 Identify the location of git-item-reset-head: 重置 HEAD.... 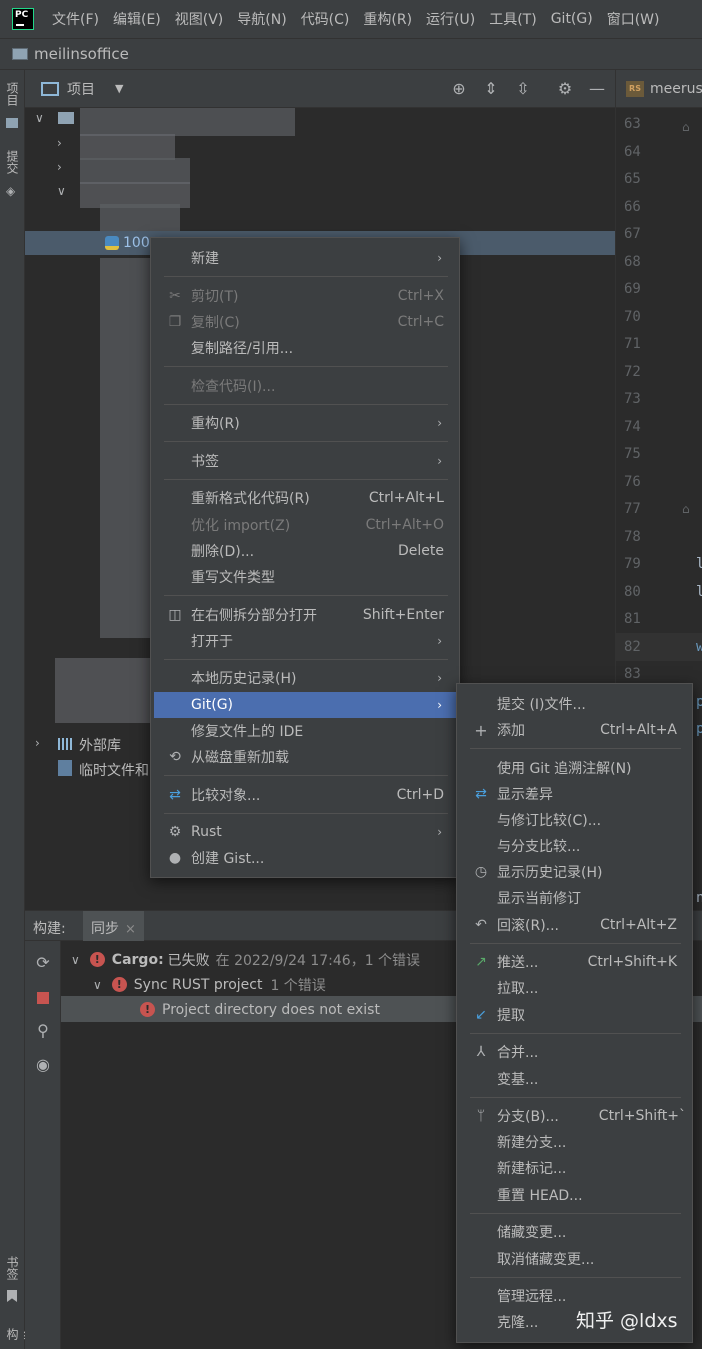
(574, 1195).